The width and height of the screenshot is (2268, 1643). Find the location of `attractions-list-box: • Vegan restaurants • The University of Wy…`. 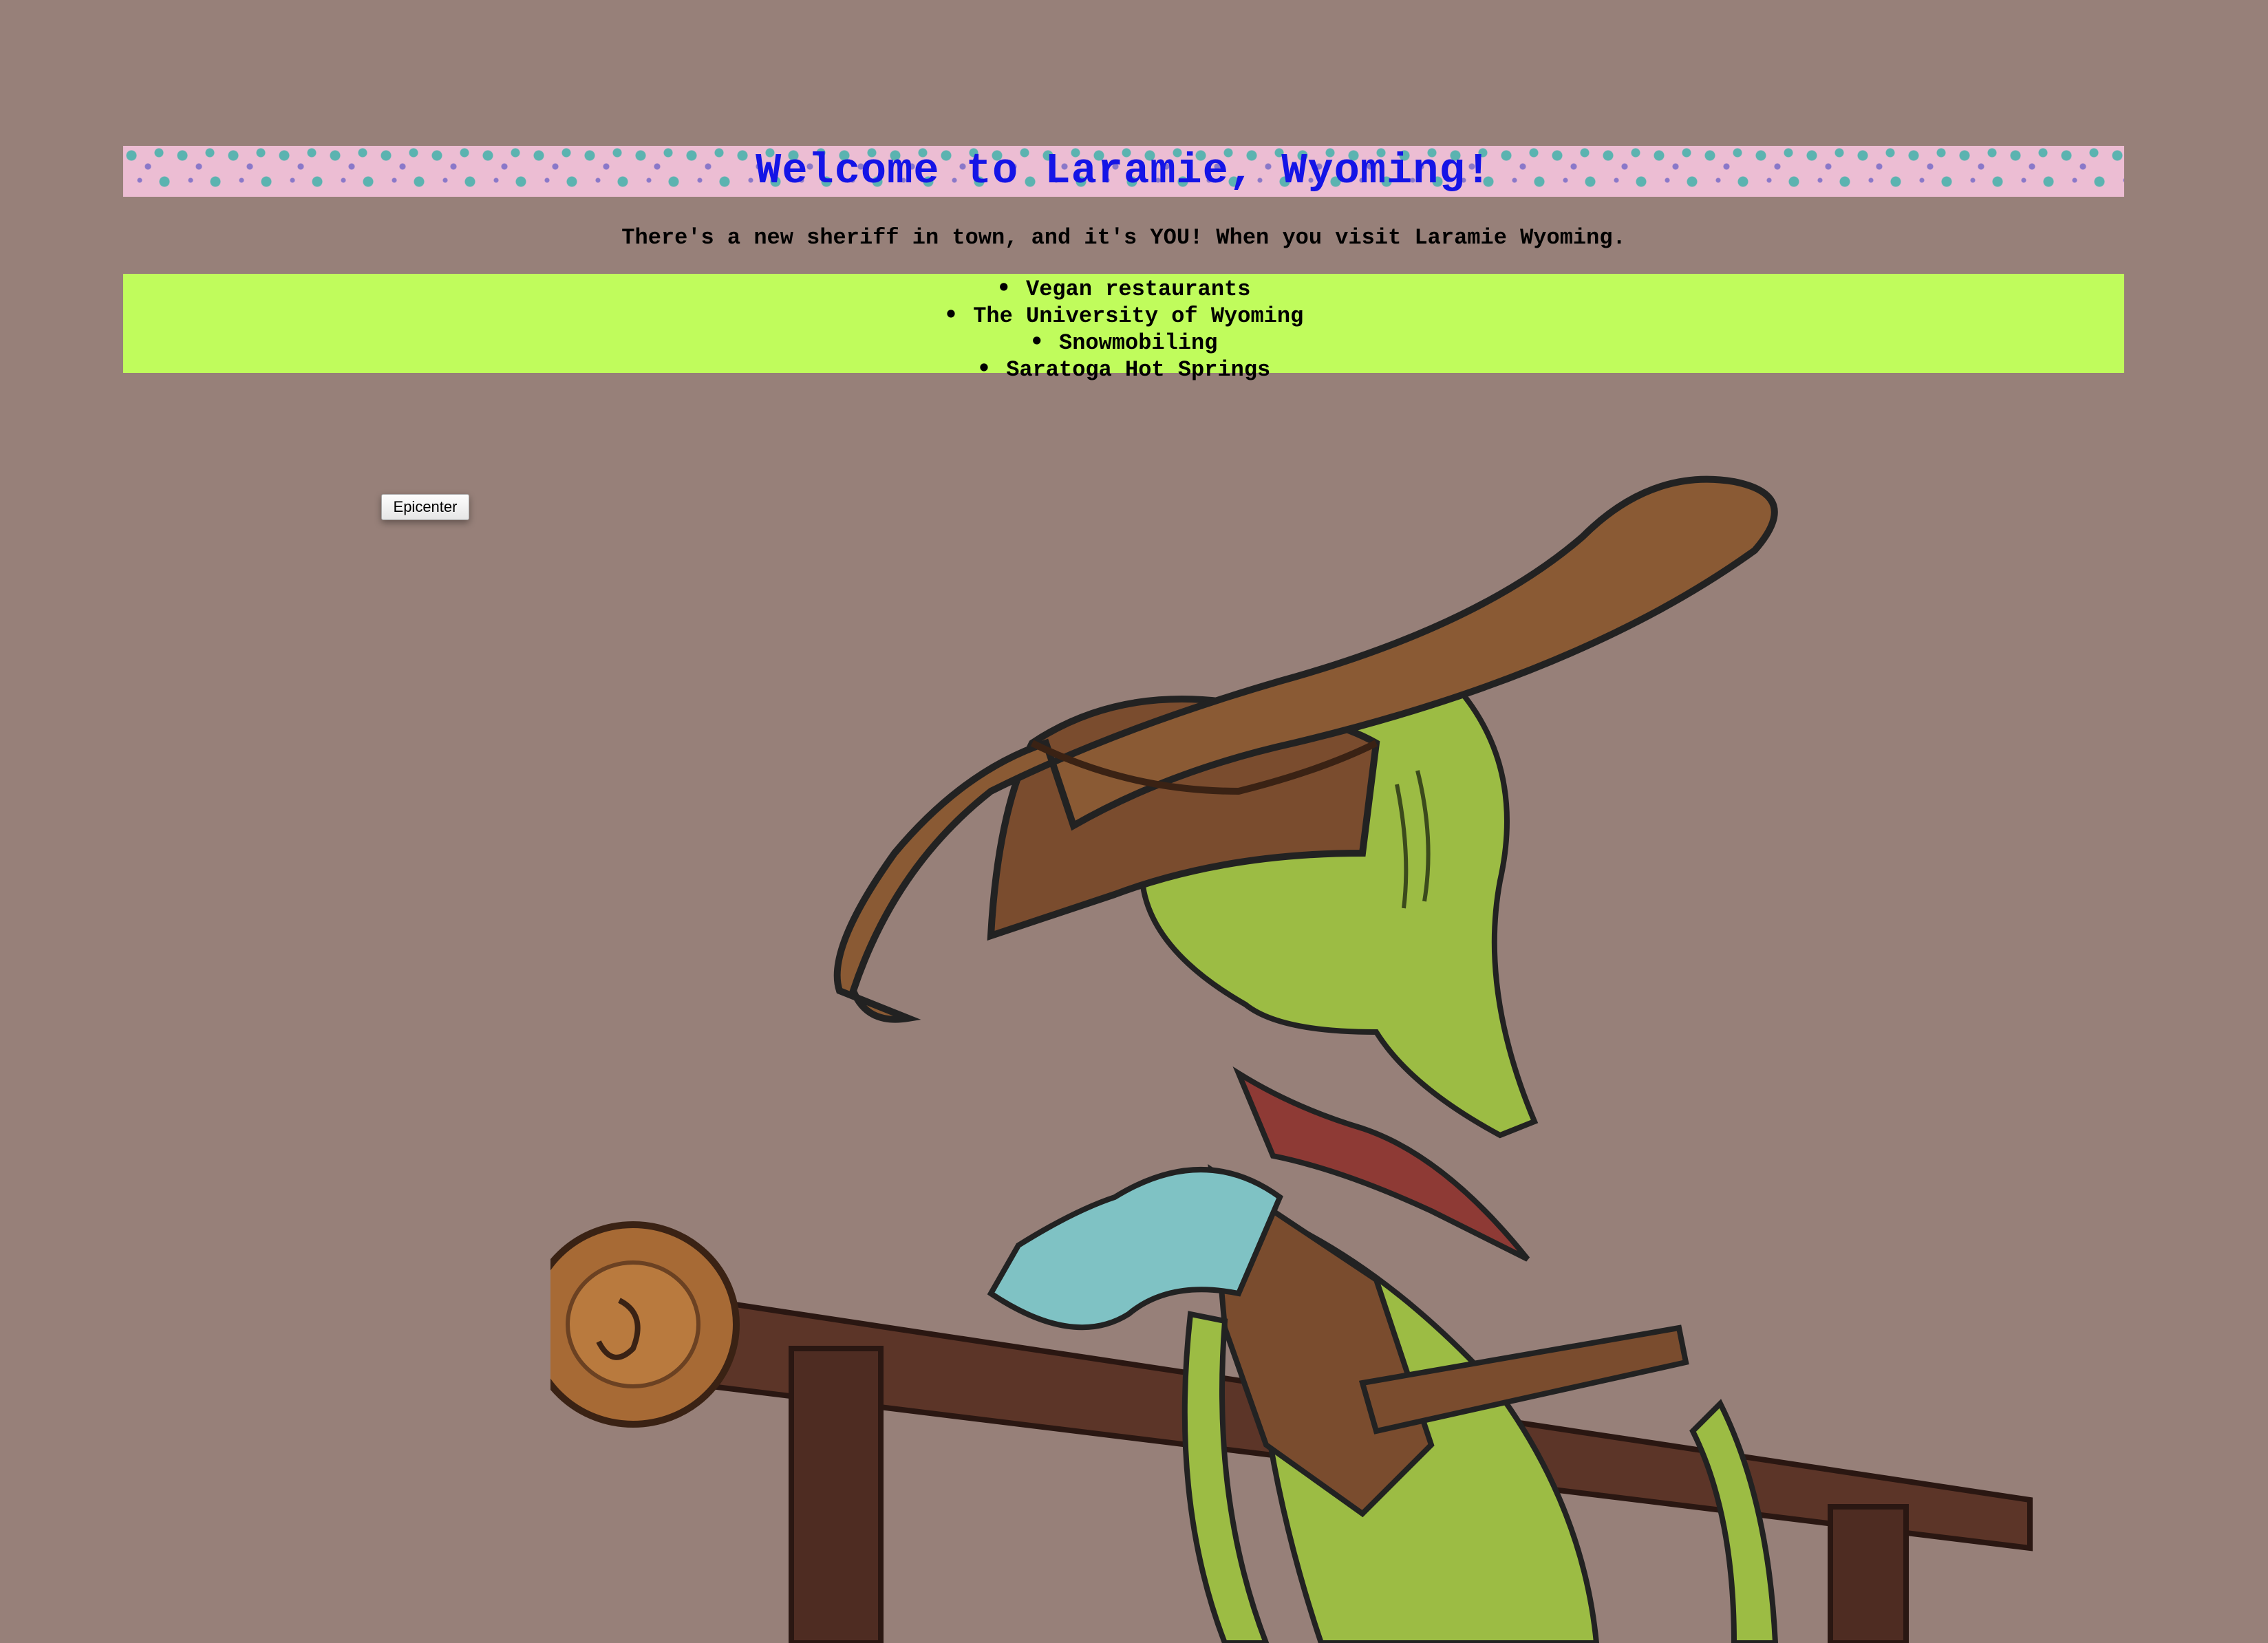

attractions-list-box: • Vegan restaurants • The University of Wy… is located at coordinates (1123, 329).